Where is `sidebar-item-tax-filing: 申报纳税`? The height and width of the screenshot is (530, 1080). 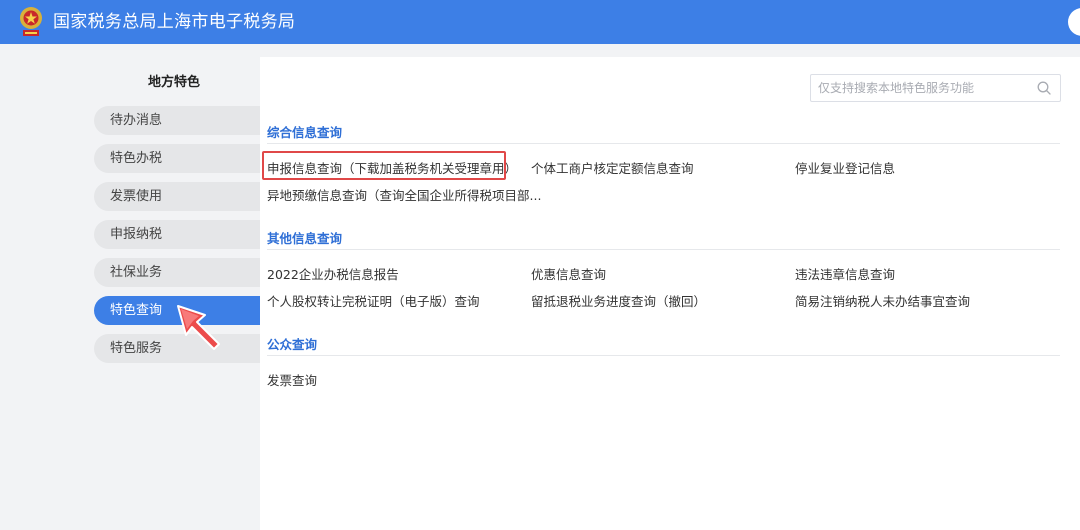
sidebar-item-tax-filing: 申报纳税 is located at coordinates (177, 234).